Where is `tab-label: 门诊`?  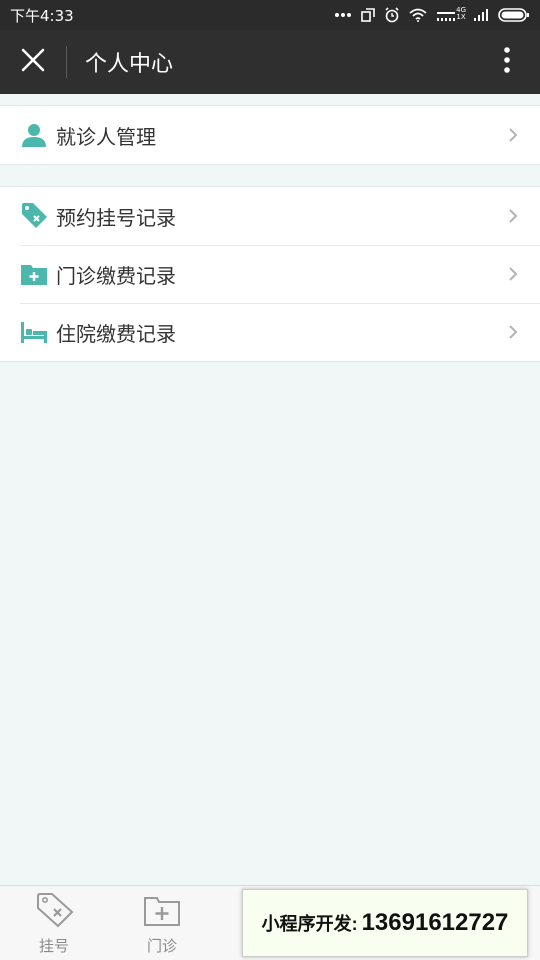
tab-label: 门诊 is located at coordinates (161, 946).